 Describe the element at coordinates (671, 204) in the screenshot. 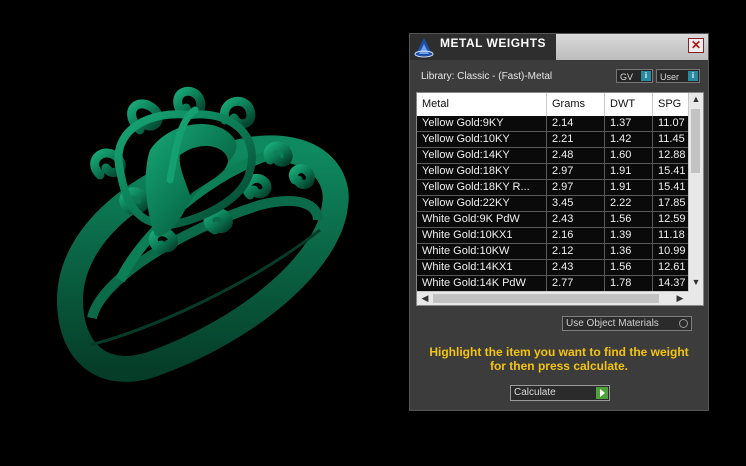

I see `cell-spg: 17.85` at that location.